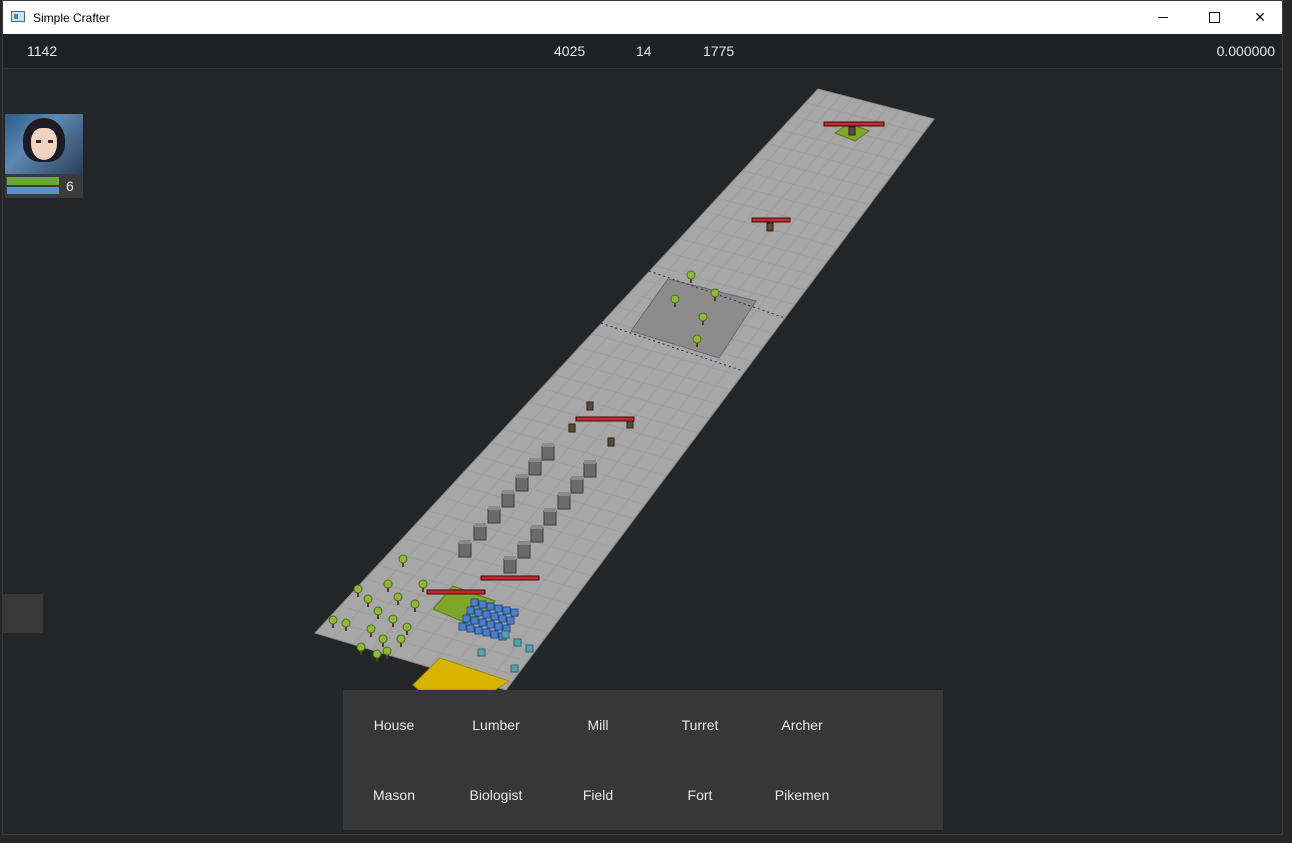 The width and height of the screenshot is (1292, 843). What do you see at coordinates (394, 795) in the screenshot?
I see `train-mason-button: Mason` at bounding box center [394, 795].